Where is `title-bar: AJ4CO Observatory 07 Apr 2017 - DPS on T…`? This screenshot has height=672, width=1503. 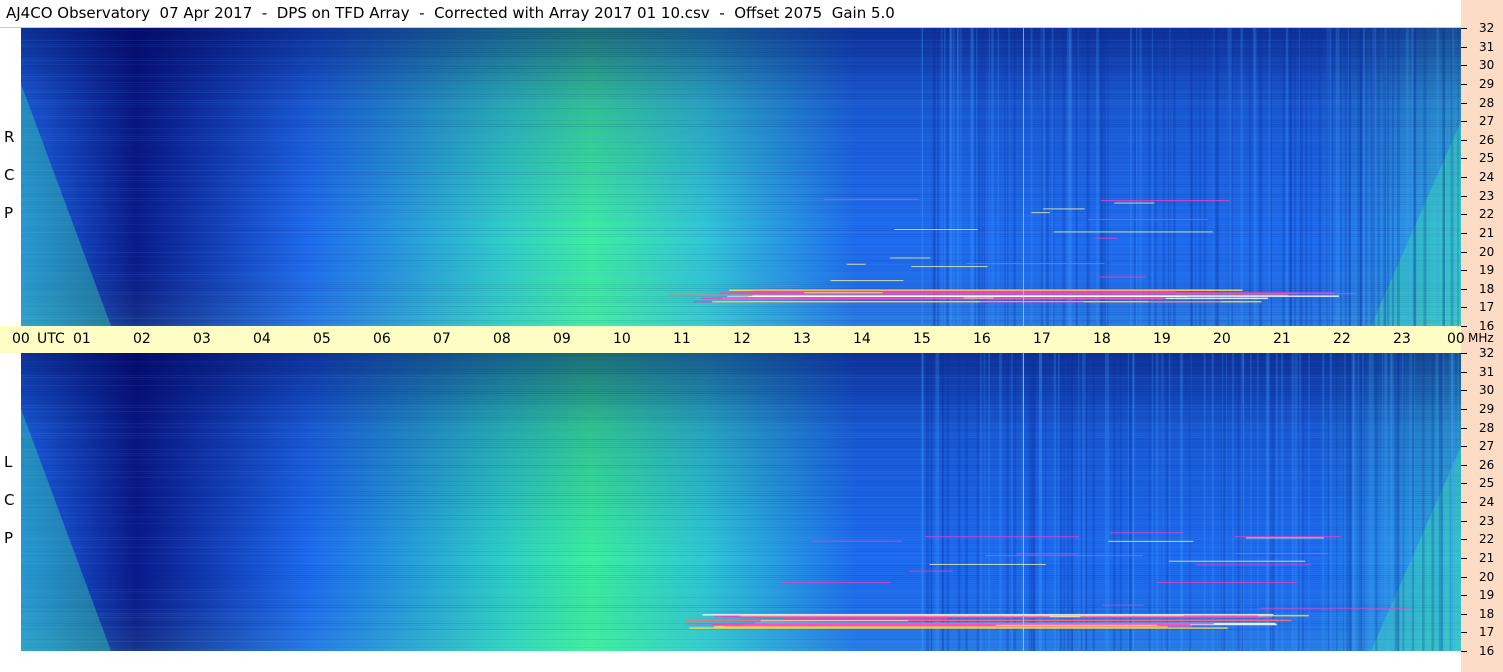
title-bar: AJ4CO Observatory 07 Apr 2017 - DPS on T… is located at coordinates (730, 14).